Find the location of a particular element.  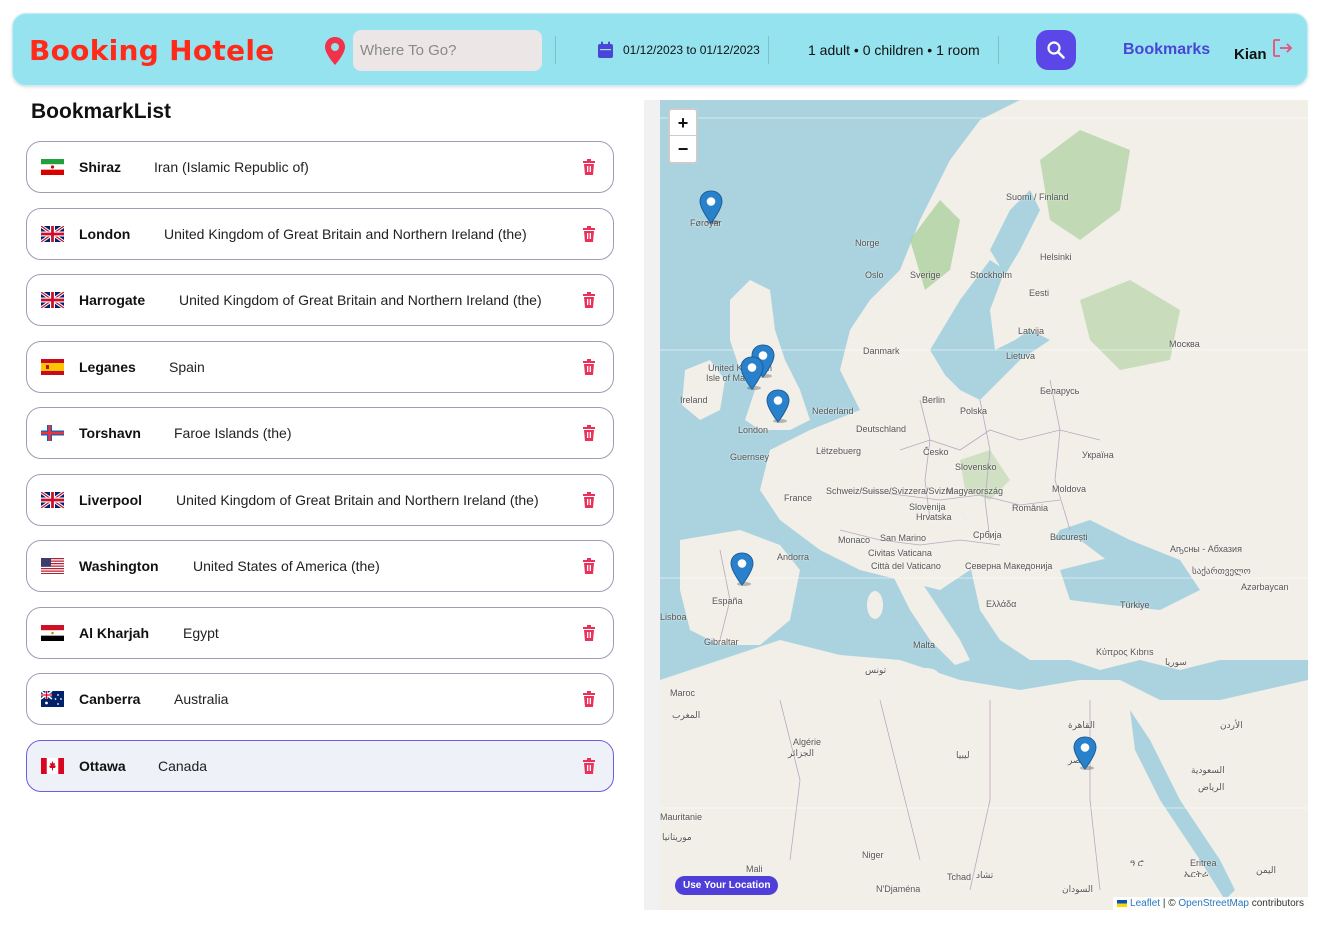

zoom-in-button: + is located at coordinates (683, 123).